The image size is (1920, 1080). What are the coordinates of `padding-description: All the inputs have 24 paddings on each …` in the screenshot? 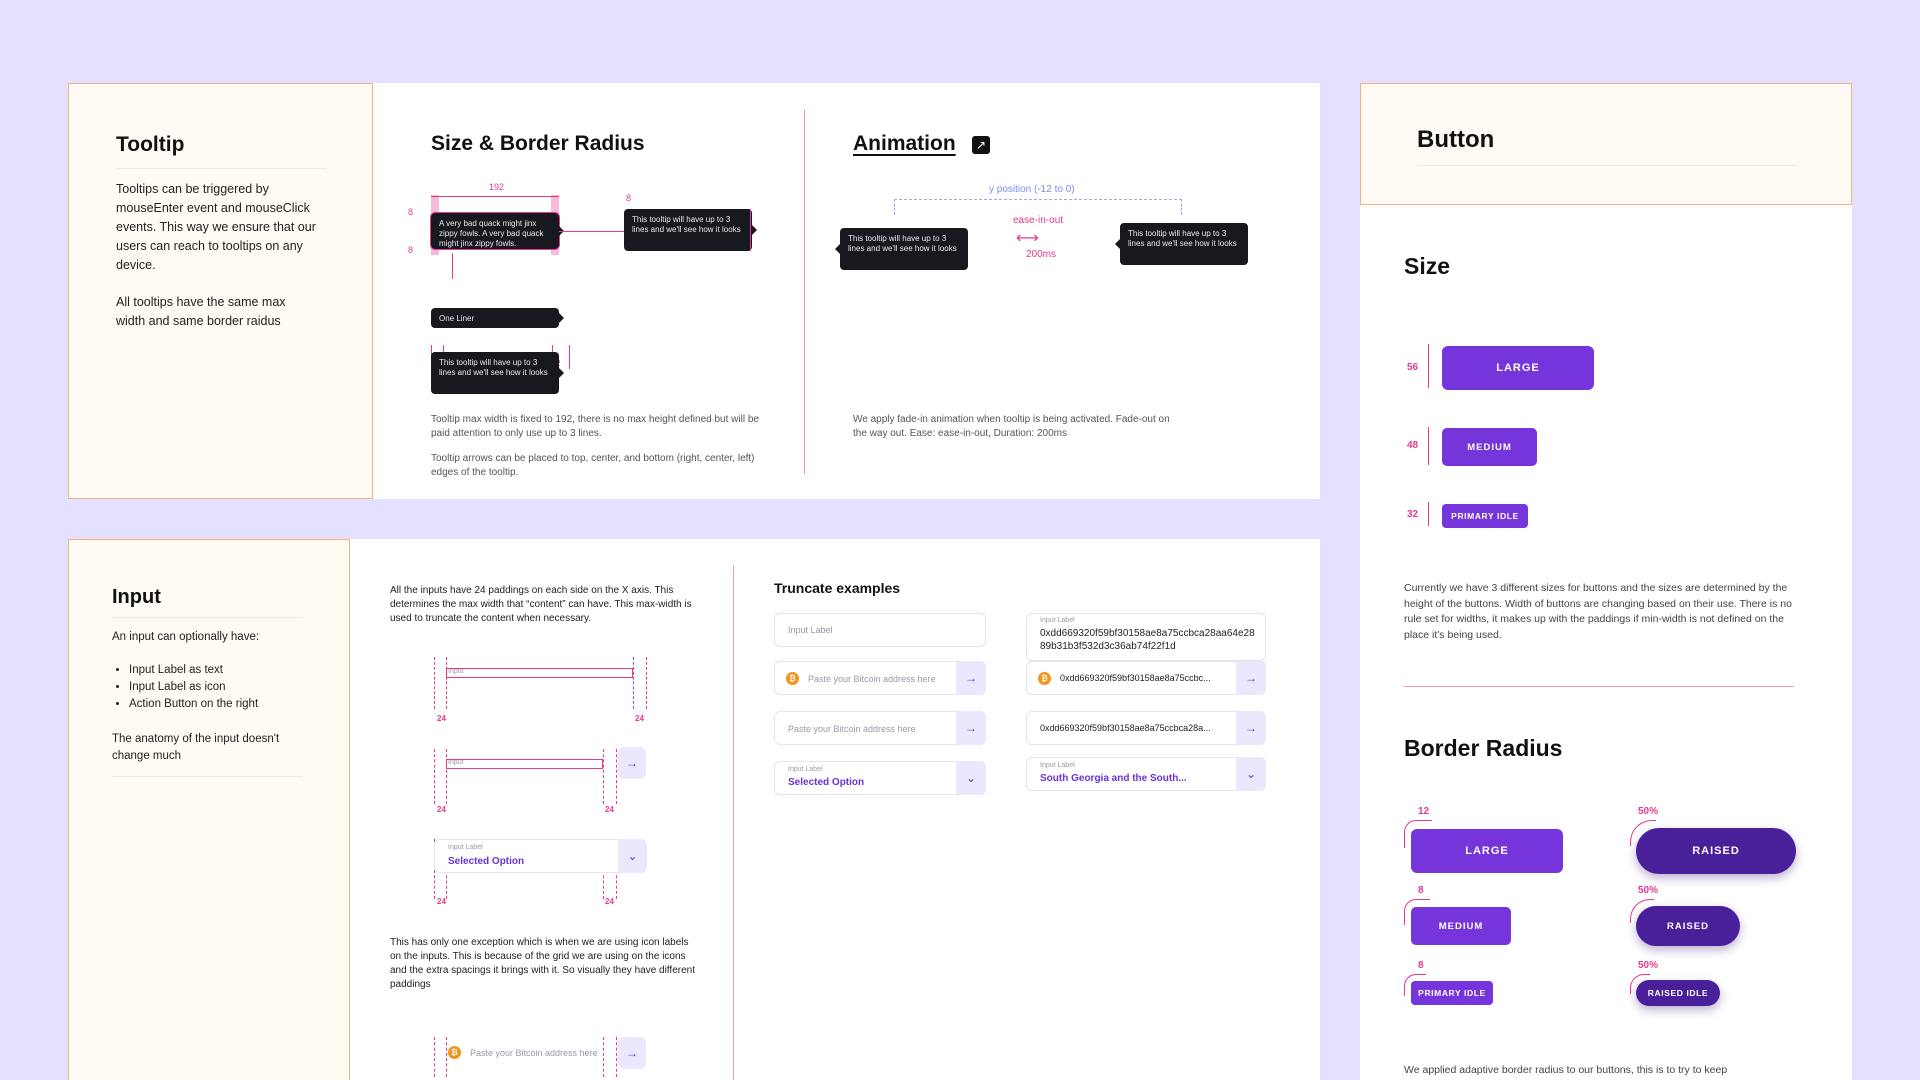 It's located at (541, 604).